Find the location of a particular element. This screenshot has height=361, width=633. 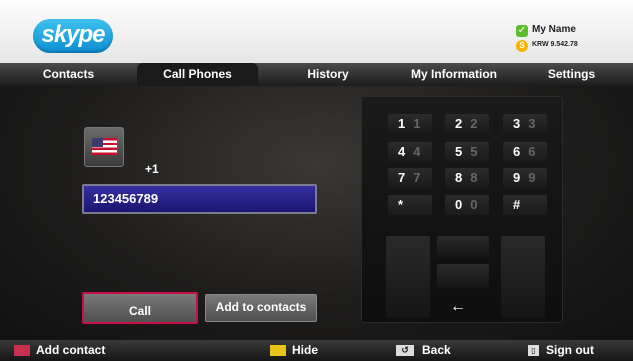

country-select-button is located at coordinates (104, 147).